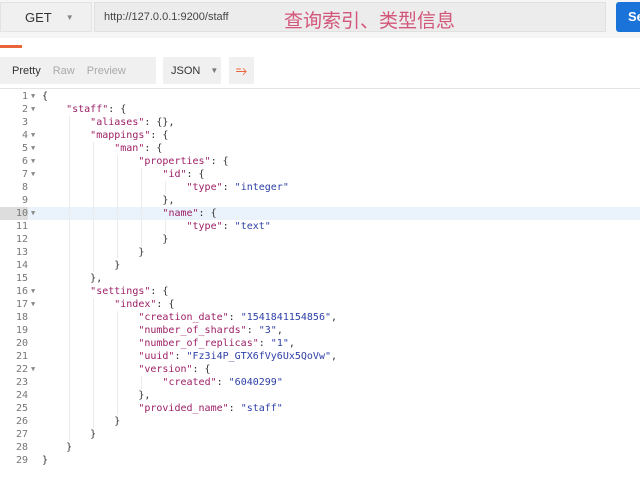 The width and height of the screenshot is (640, 482). What do you see at coordinates (320, 252) in the screenshot?
I see `code-line: 13 }` at bounding box center [320, 252].